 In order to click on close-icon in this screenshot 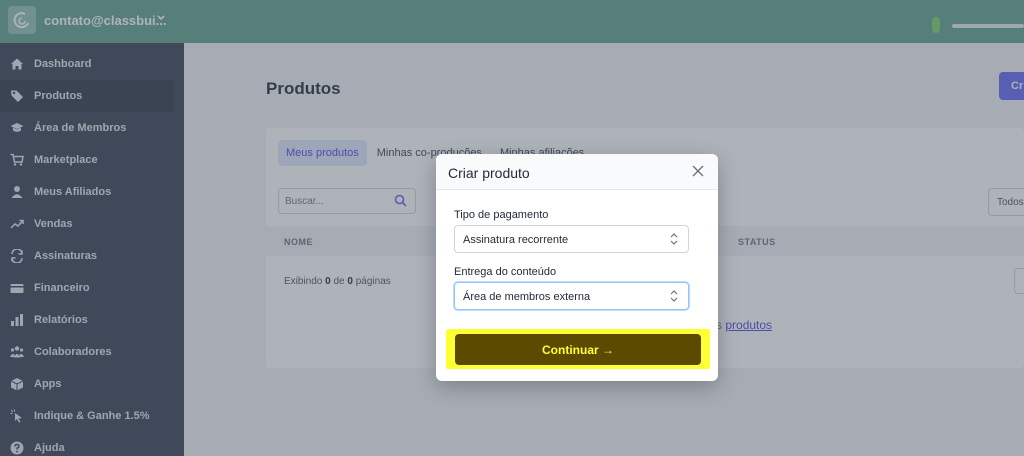, I will do `click(698, 171)`.